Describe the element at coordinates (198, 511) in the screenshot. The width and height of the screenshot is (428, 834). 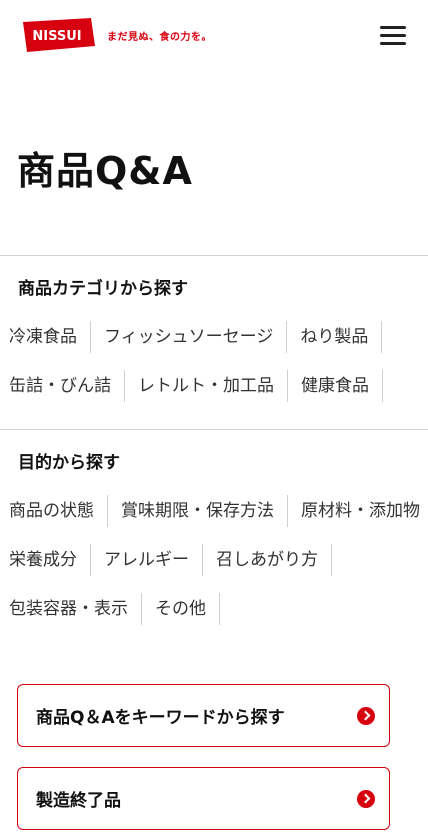
I see `purpose-link-expiry-storage: 賞味期限・保存方法` at that location.